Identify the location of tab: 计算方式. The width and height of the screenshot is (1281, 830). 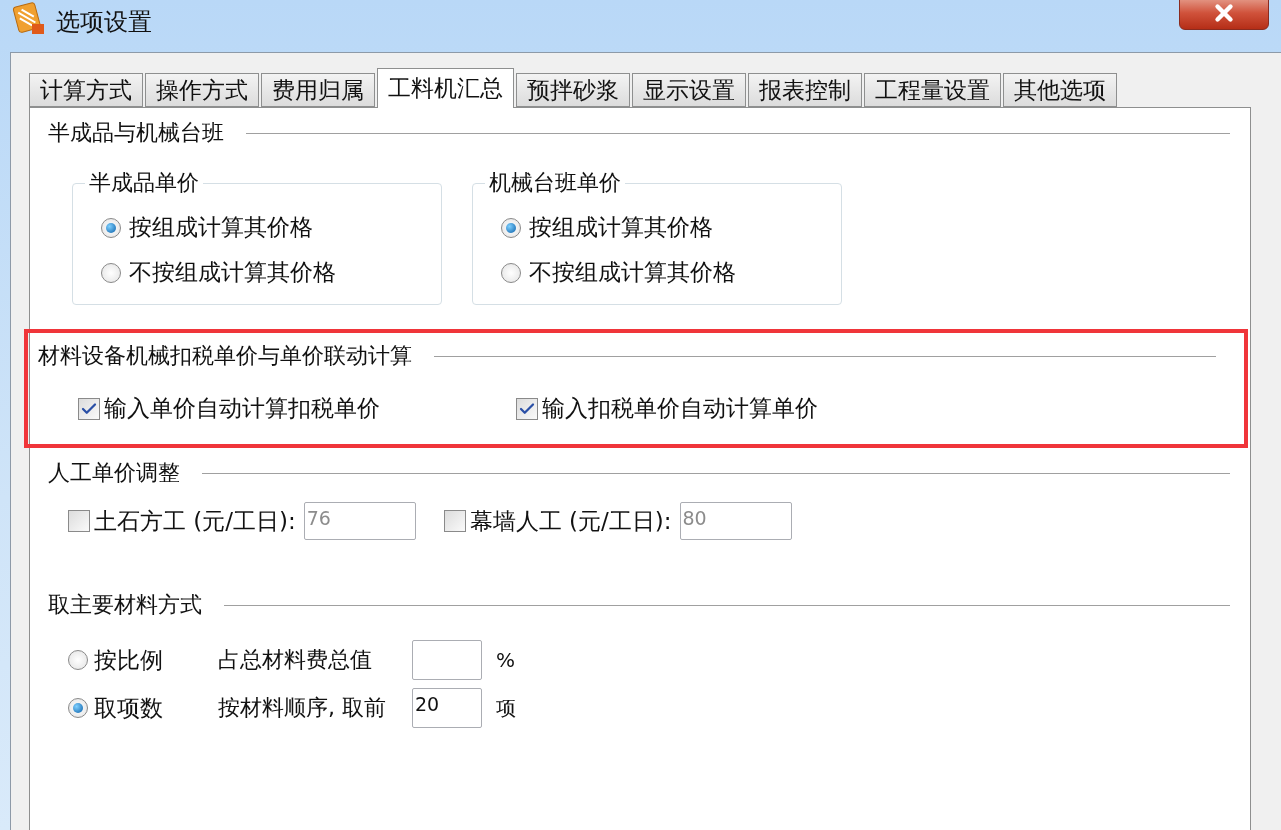
(86, 90).